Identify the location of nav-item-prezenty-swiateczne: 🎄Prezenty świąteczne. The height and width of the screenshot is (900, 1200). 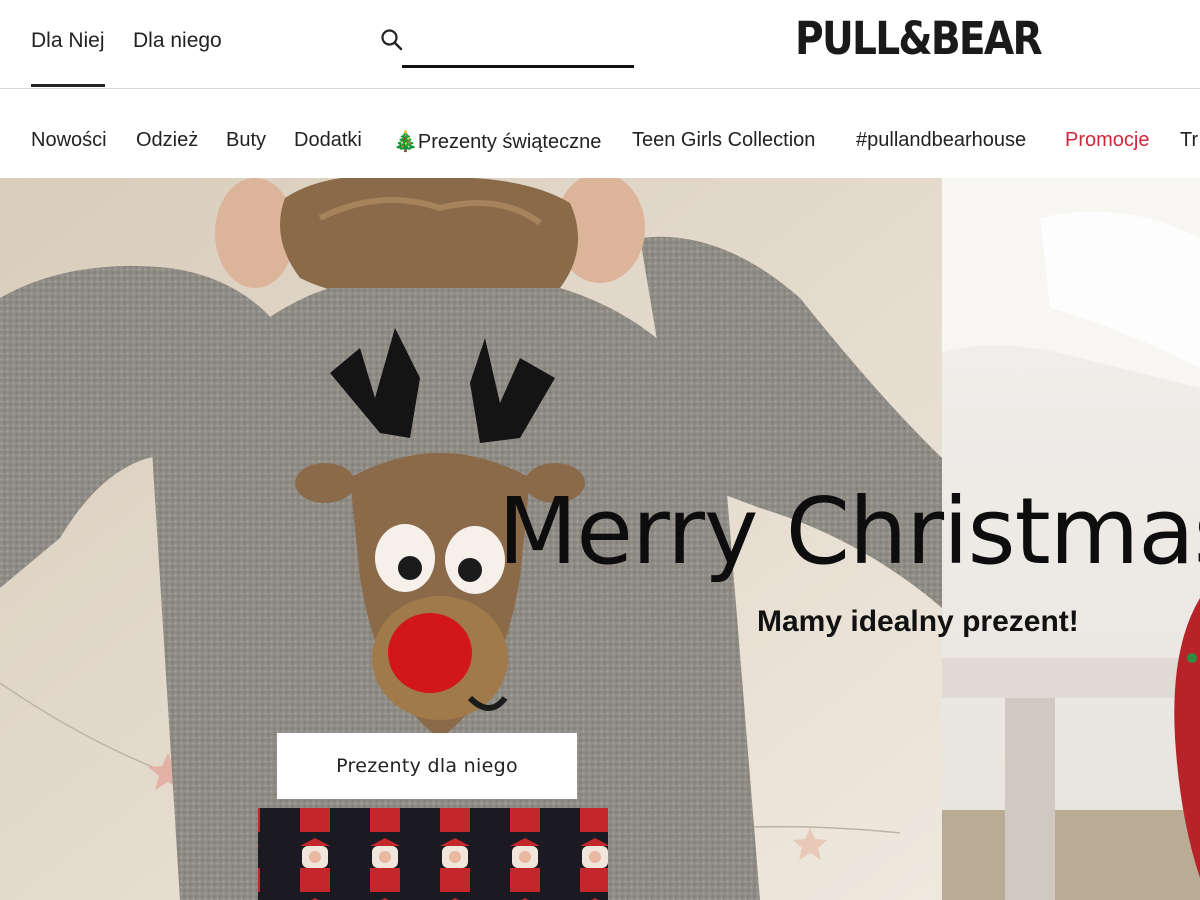
(497, 141).